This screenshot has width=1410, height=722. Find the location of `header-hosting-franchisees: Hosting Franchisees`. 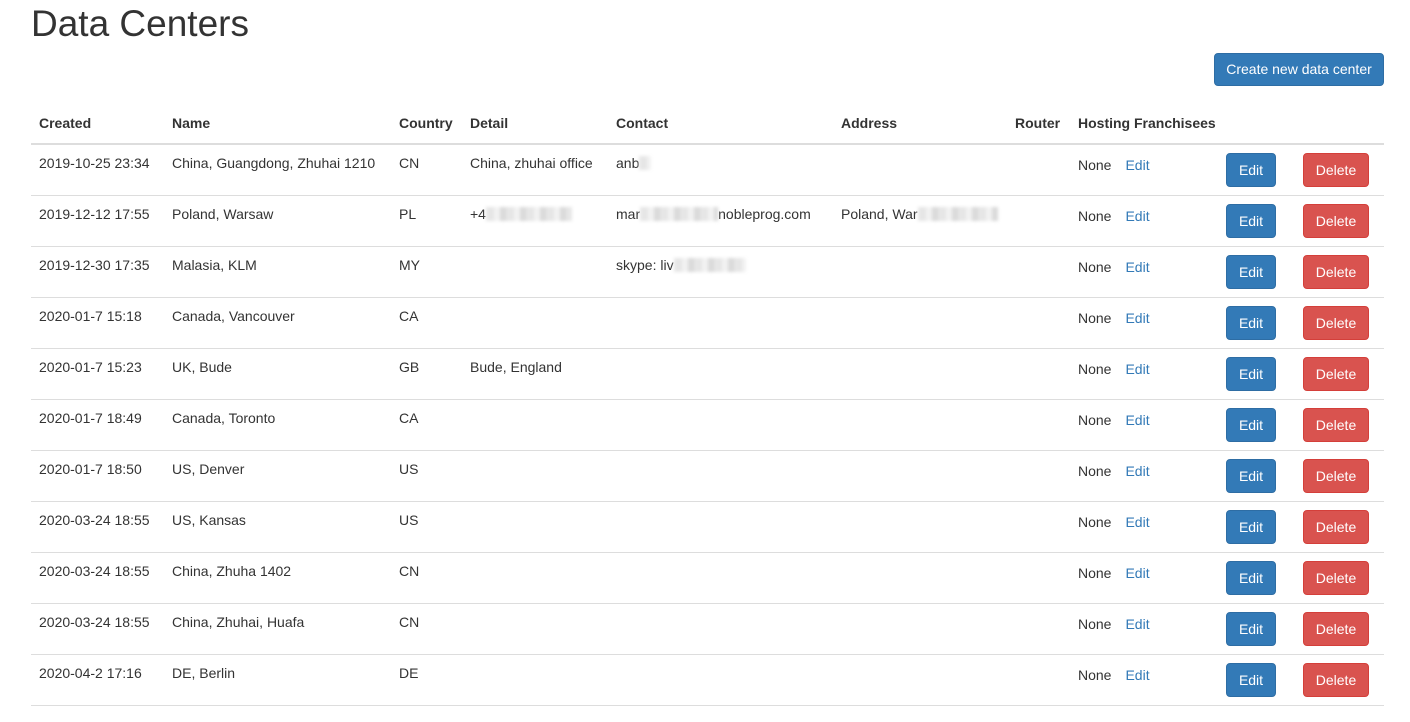

header-hosting-franchisees: Hosting Franchisees is located at coordinates (1143, 124).